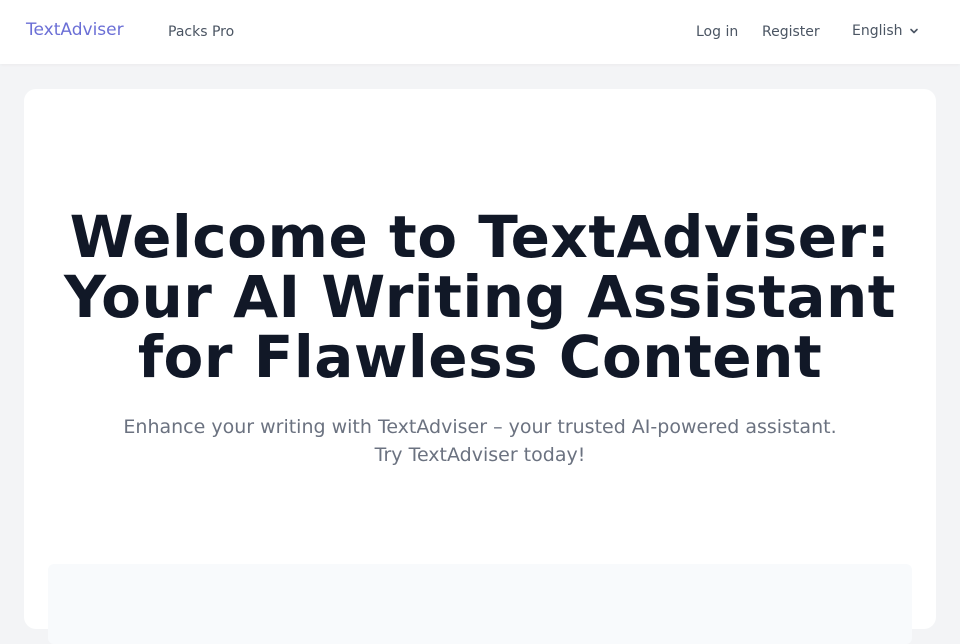 This screenshot has height=644, width=960. Describe the element at coordinates (75, 30) in the screenshot. I see `logo-link: TextAdviser` at that location.